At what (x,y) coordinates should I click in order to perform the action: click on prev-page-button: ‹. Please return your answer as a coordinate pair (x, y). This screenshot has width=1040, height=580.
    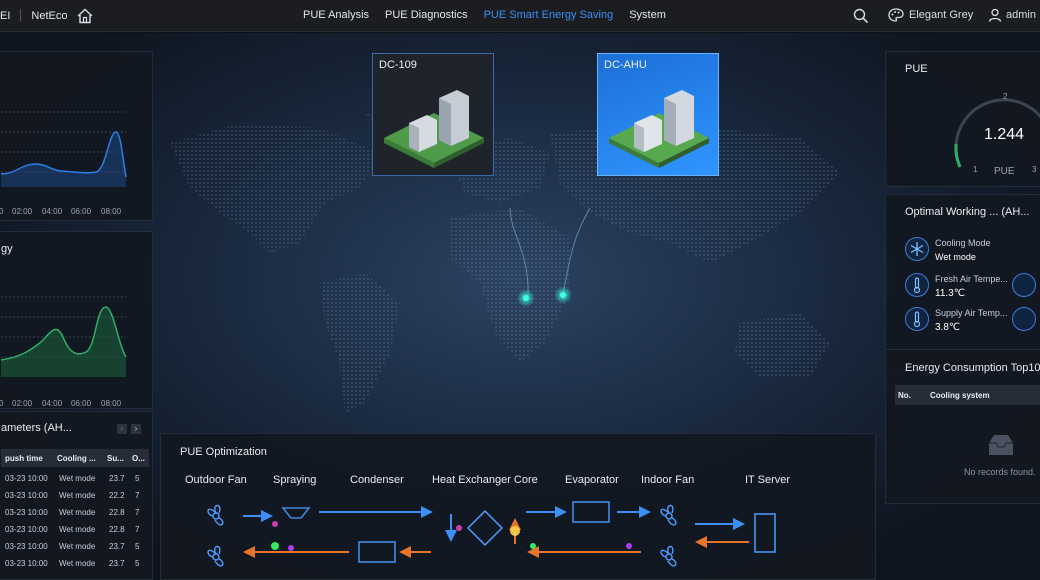
    Looking at the image, I should click on (122, 429).